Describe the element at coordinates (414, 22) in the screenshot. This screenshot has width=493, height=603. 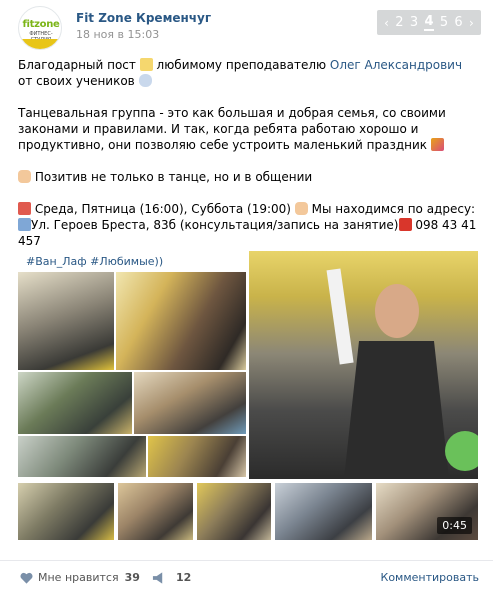
I see `pager-page-3: 3` at that location.